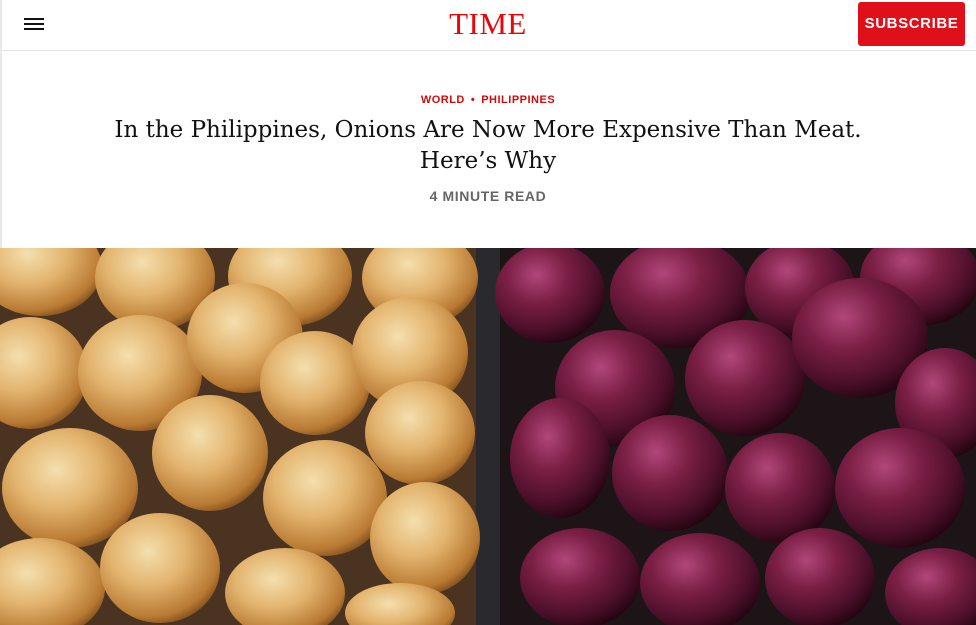  Describe the element at coordinates (443, 100) in the screenshot. I see `section-link-world: WORLD` at that location.